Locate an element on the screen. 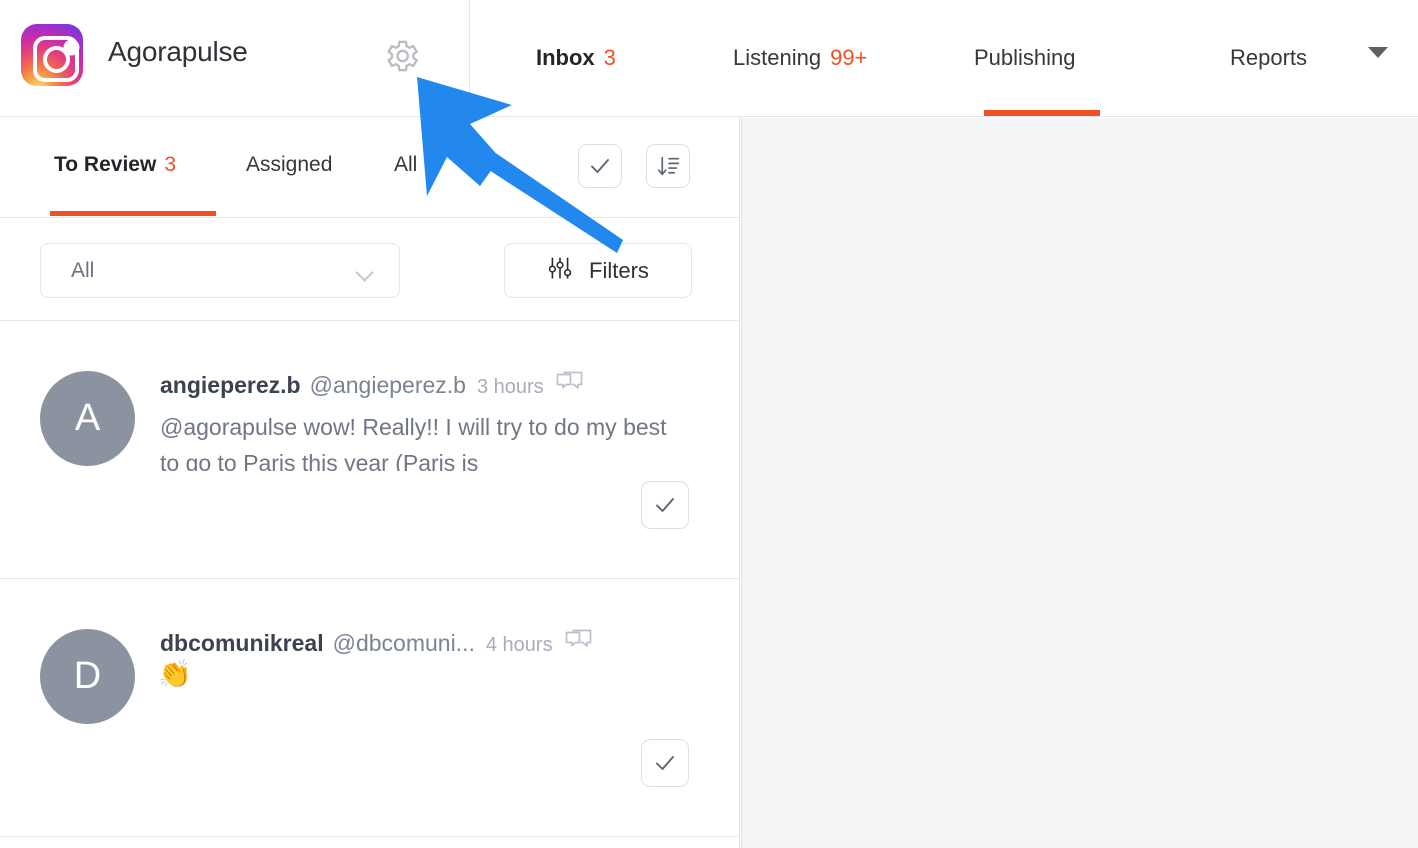  nav-label-reports: Reports is located at coordinates (1269, 57).